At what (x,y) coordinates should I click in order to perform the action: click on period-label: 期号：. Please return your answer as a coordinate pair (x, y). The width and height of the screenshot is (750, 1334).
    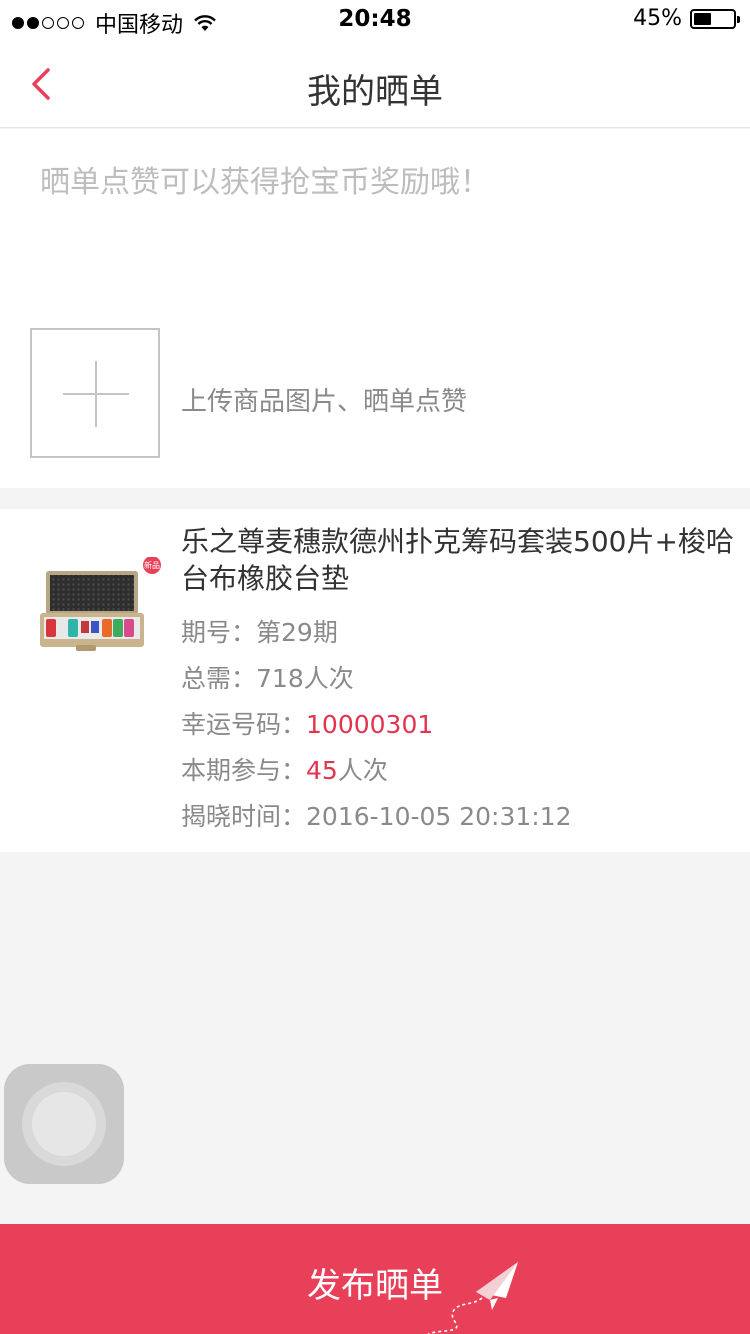
    Looking at the image, I should click on (219, 632).